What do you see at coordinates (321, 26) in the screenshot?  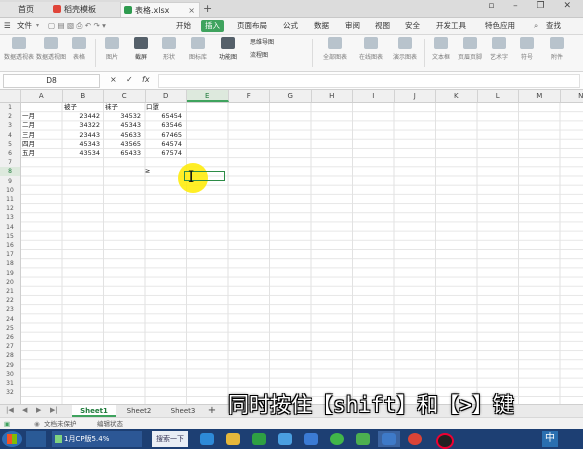 I see `menu-data: 数据` at bounding box center [321, 26].